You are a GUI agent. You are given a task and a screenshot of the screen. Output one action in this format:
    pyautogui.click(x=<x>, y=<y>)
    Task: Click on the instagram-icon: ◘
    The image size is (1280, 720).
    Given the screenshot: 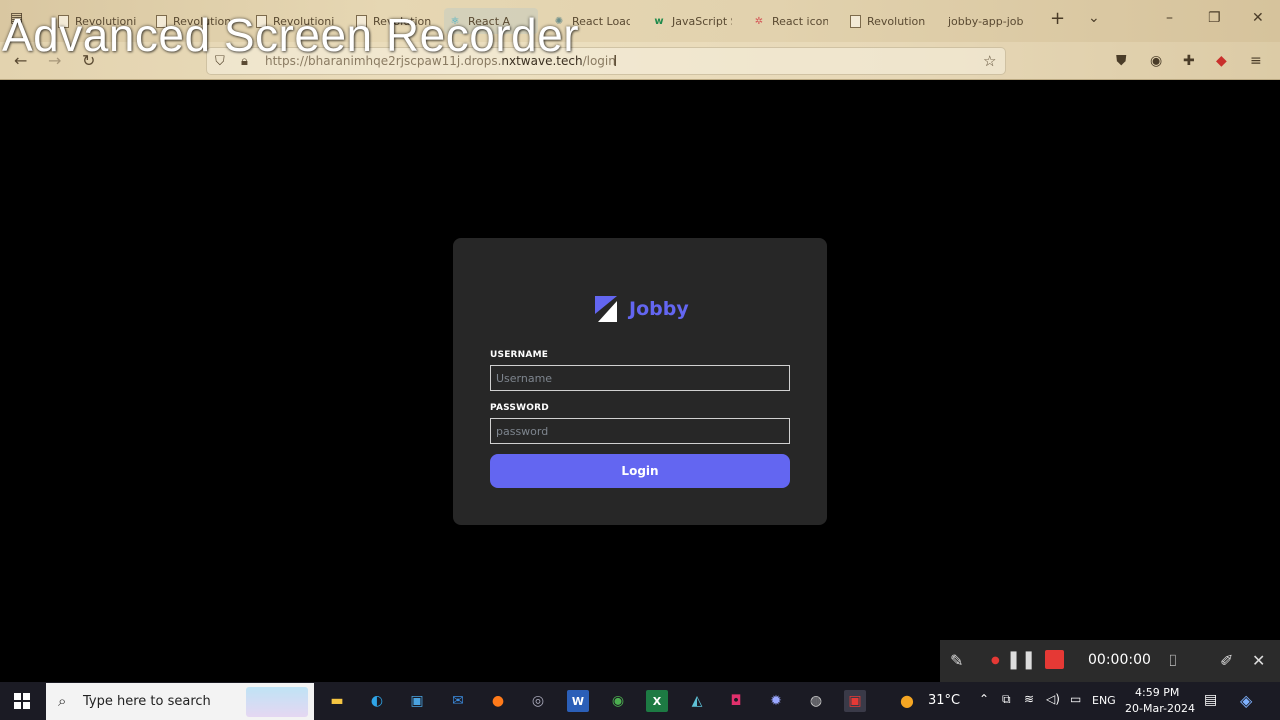 What is the action you would take?
    pyautogui.click(x=736, y=701)
    